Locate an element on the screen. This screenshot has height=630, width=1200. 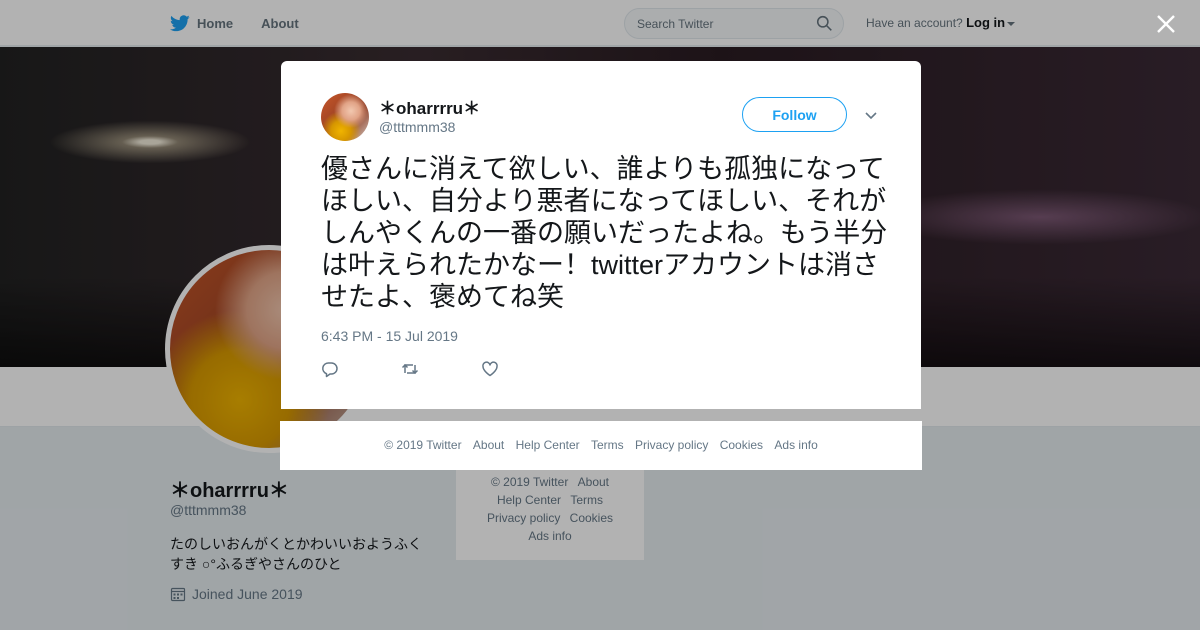
footer-privacy: Privacy policy is located at coordinates (671, 445).